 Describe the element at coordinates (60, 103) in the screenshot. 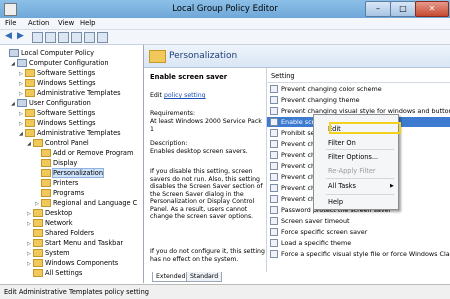

I see `tree-item-label: User Configuration` at that location.